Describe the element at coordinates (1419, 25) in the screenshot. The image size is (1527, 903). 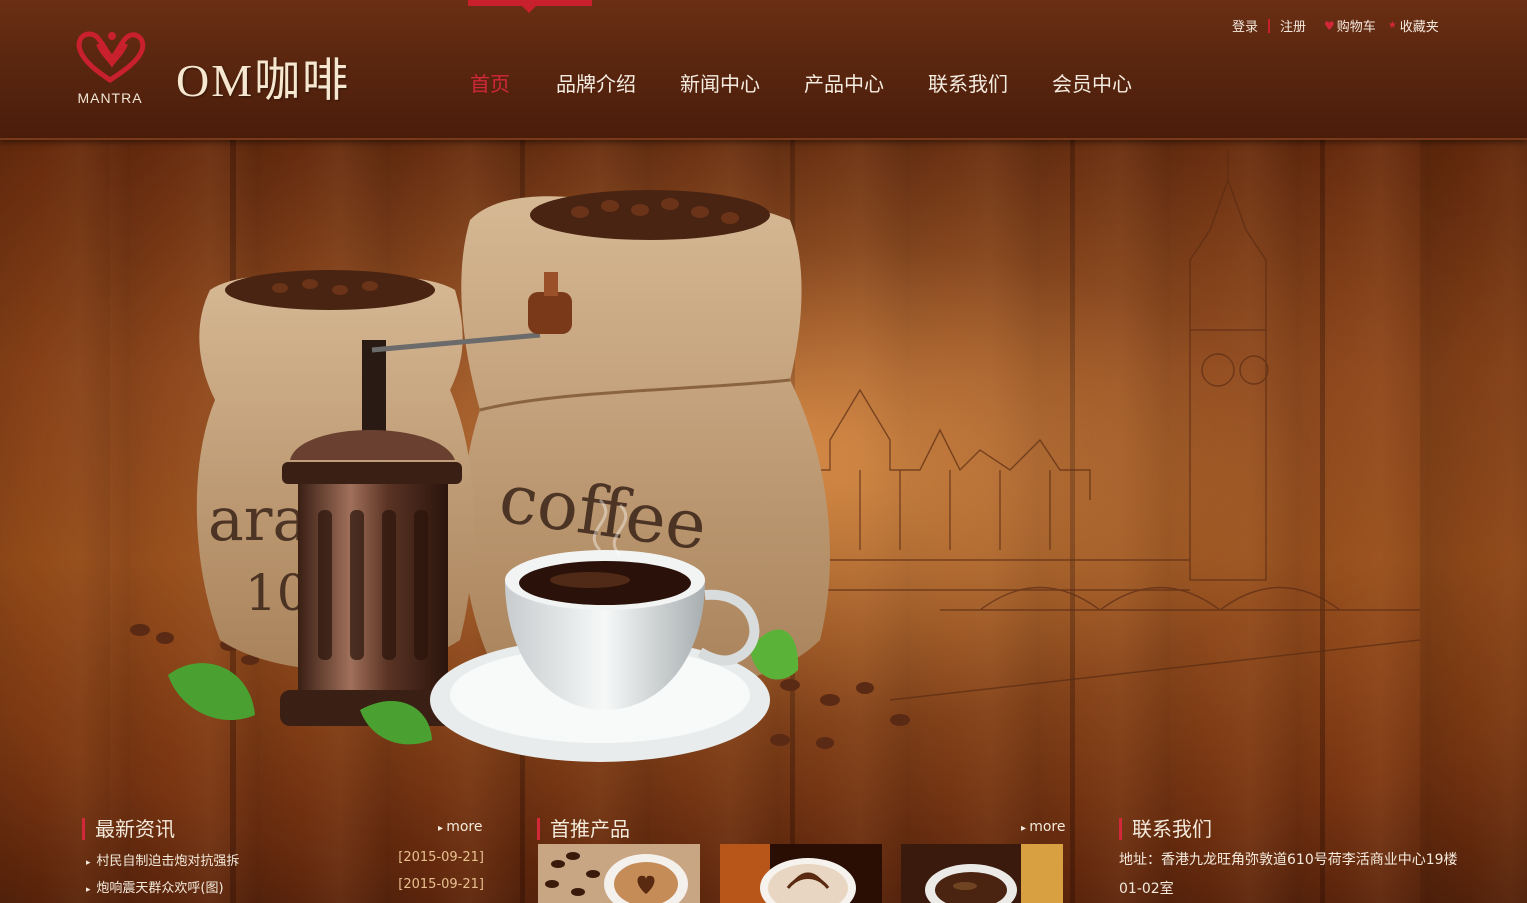
I see `favorites-link: 收藏夹` at that location.